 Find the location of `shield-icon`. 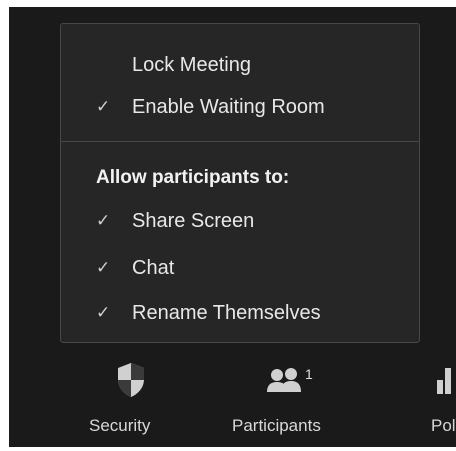

shield-icon is located at coordinates (131, 380).